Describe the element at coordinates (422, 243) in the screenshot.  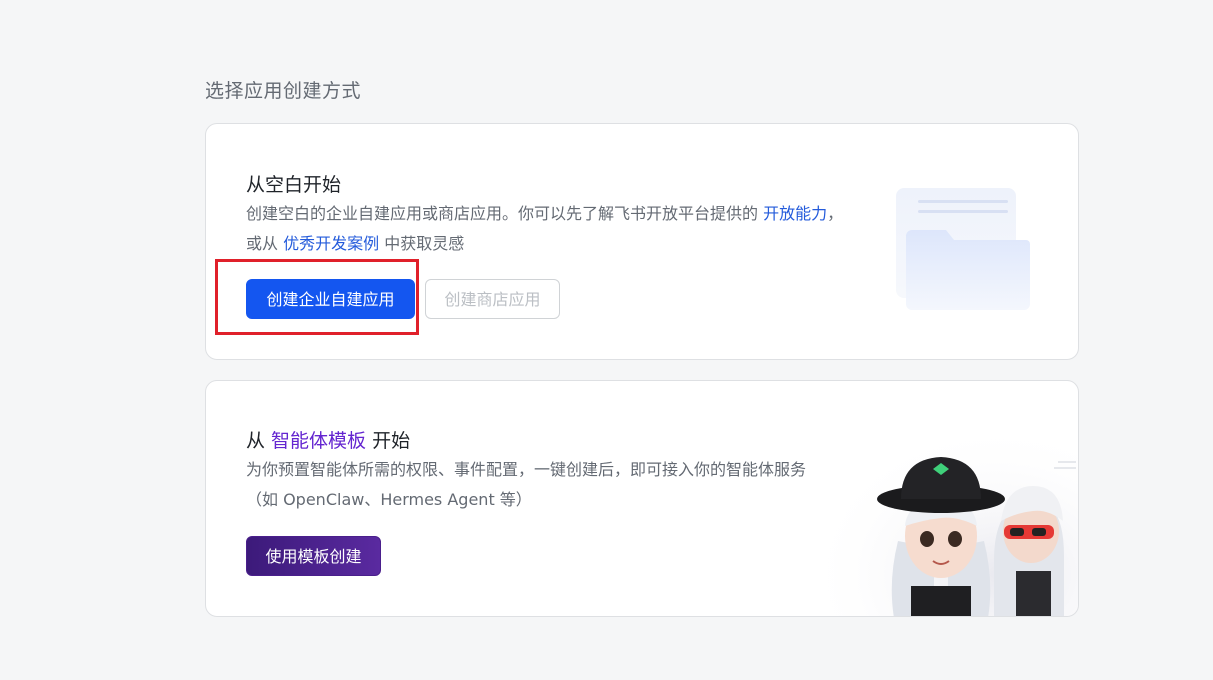
I see `blank-desc-text-3: 中获取灵感` at that location.